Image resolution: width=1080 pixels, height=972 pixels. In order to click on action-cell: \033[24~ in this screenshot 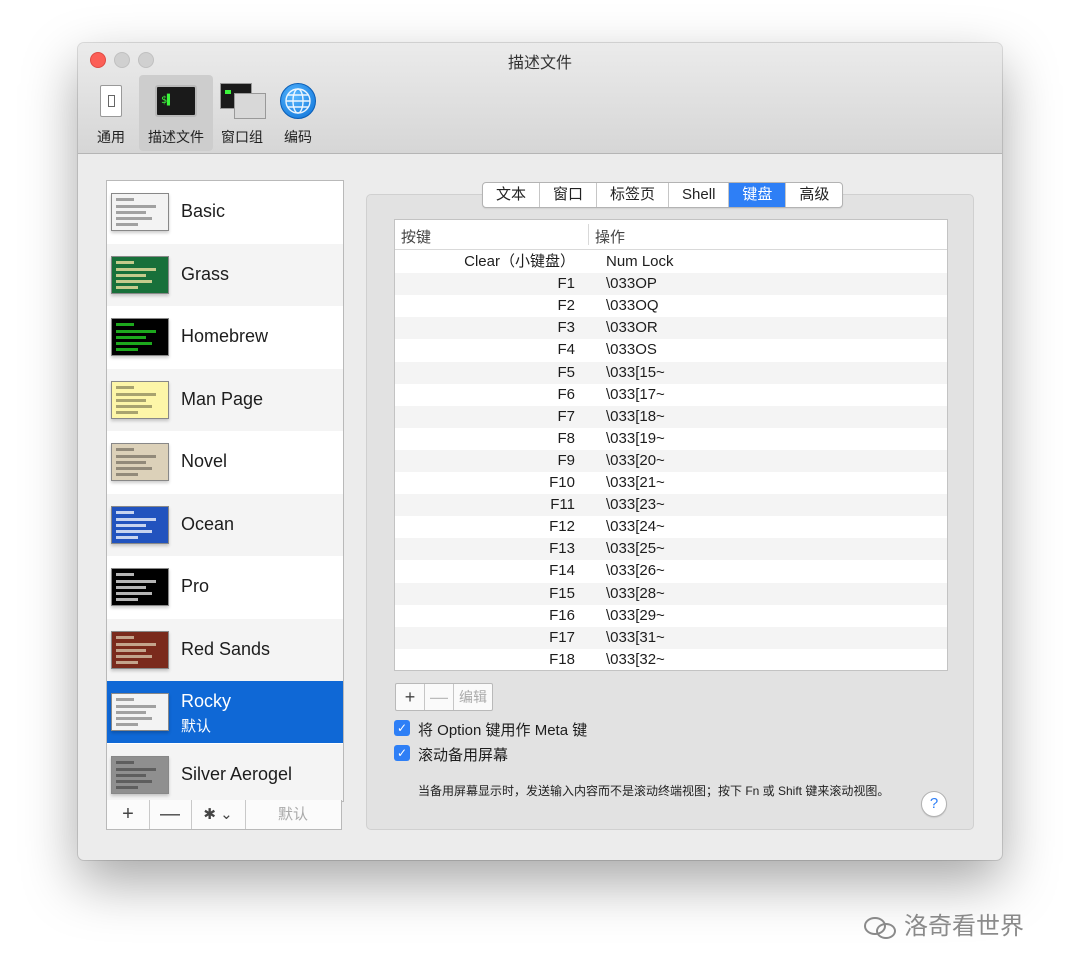, I will do `click(635, 527)`.